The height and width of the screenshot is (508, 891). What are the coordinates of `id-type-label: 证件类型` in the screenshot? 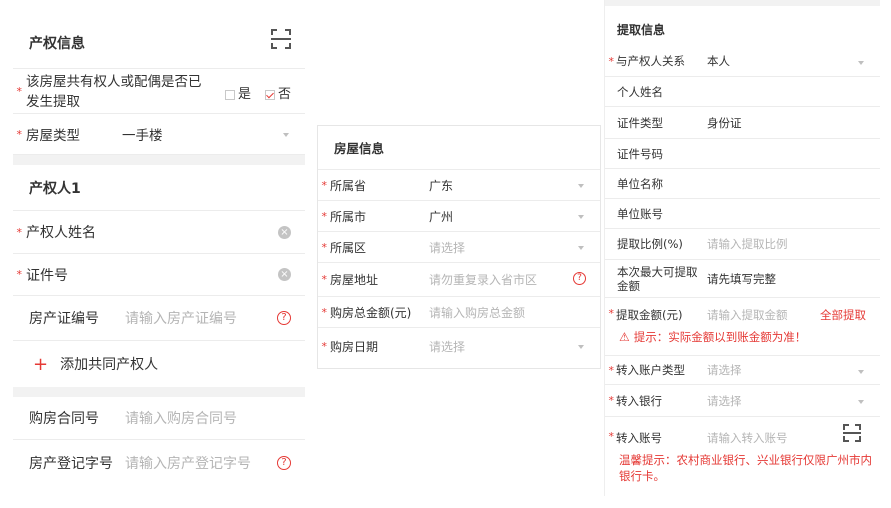 It's located at (640, 122).